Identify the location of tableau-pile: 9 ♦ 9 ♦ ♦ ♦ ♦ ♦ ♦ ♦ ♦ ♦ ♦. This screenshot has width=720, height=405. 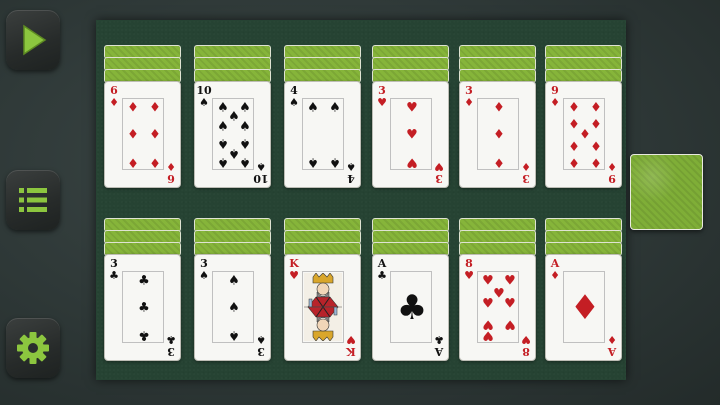
(583, 116).